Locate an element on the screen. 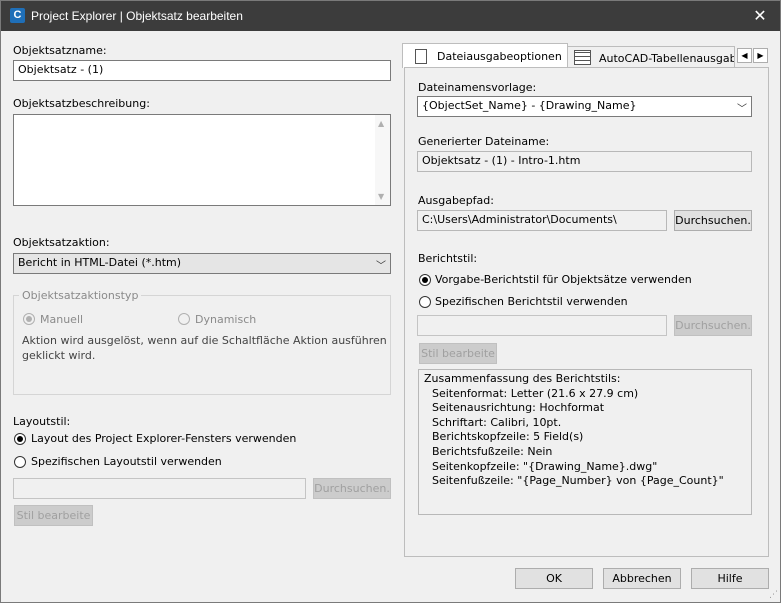 This screenshot has width=781, height=603. summary-line-page-format: Seitenformat: Letter (21.6 x 27.9 cm) is located at coordinates (535, 393).